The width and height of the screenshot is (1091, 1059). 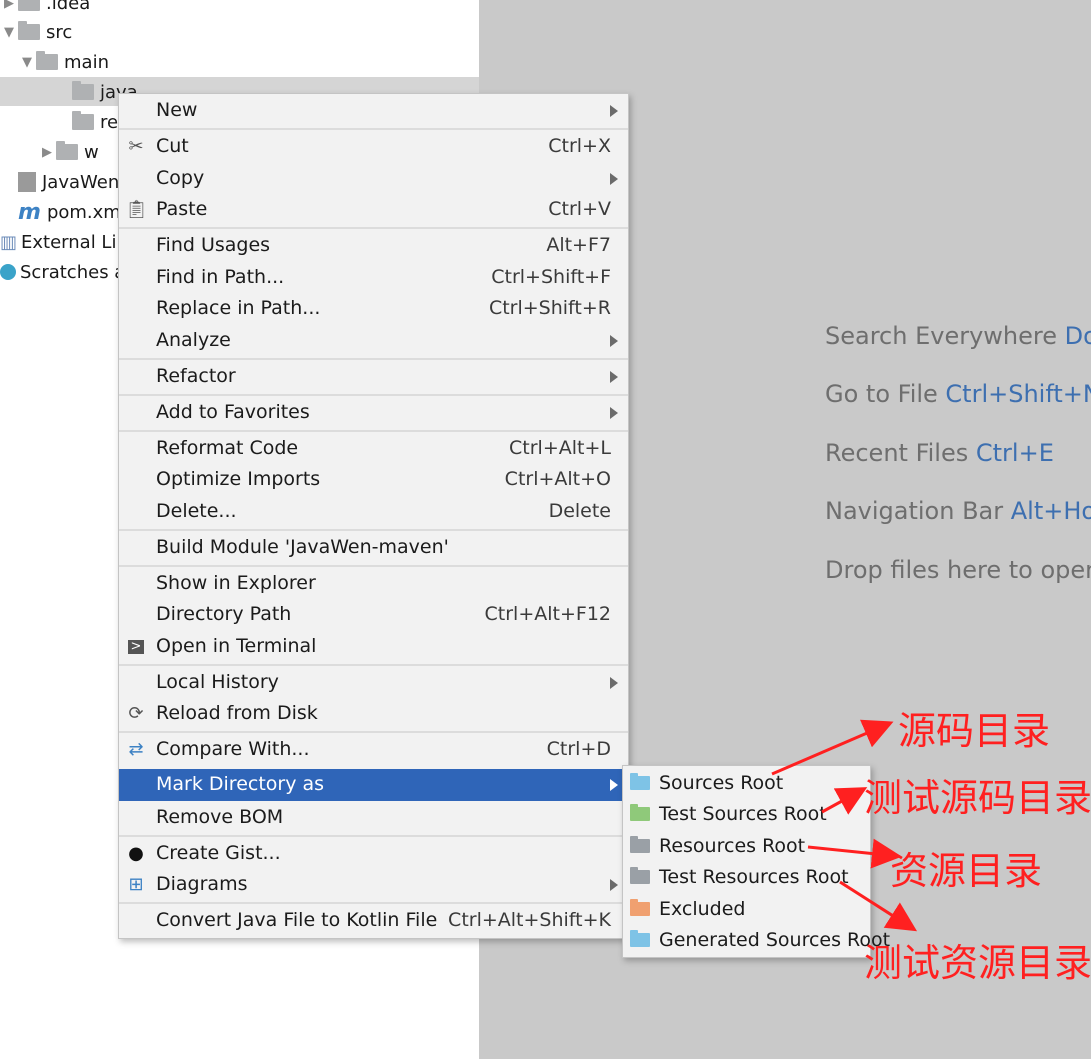 I want to click on annotation-resources: 资源目录, so click(x=966, y=871).